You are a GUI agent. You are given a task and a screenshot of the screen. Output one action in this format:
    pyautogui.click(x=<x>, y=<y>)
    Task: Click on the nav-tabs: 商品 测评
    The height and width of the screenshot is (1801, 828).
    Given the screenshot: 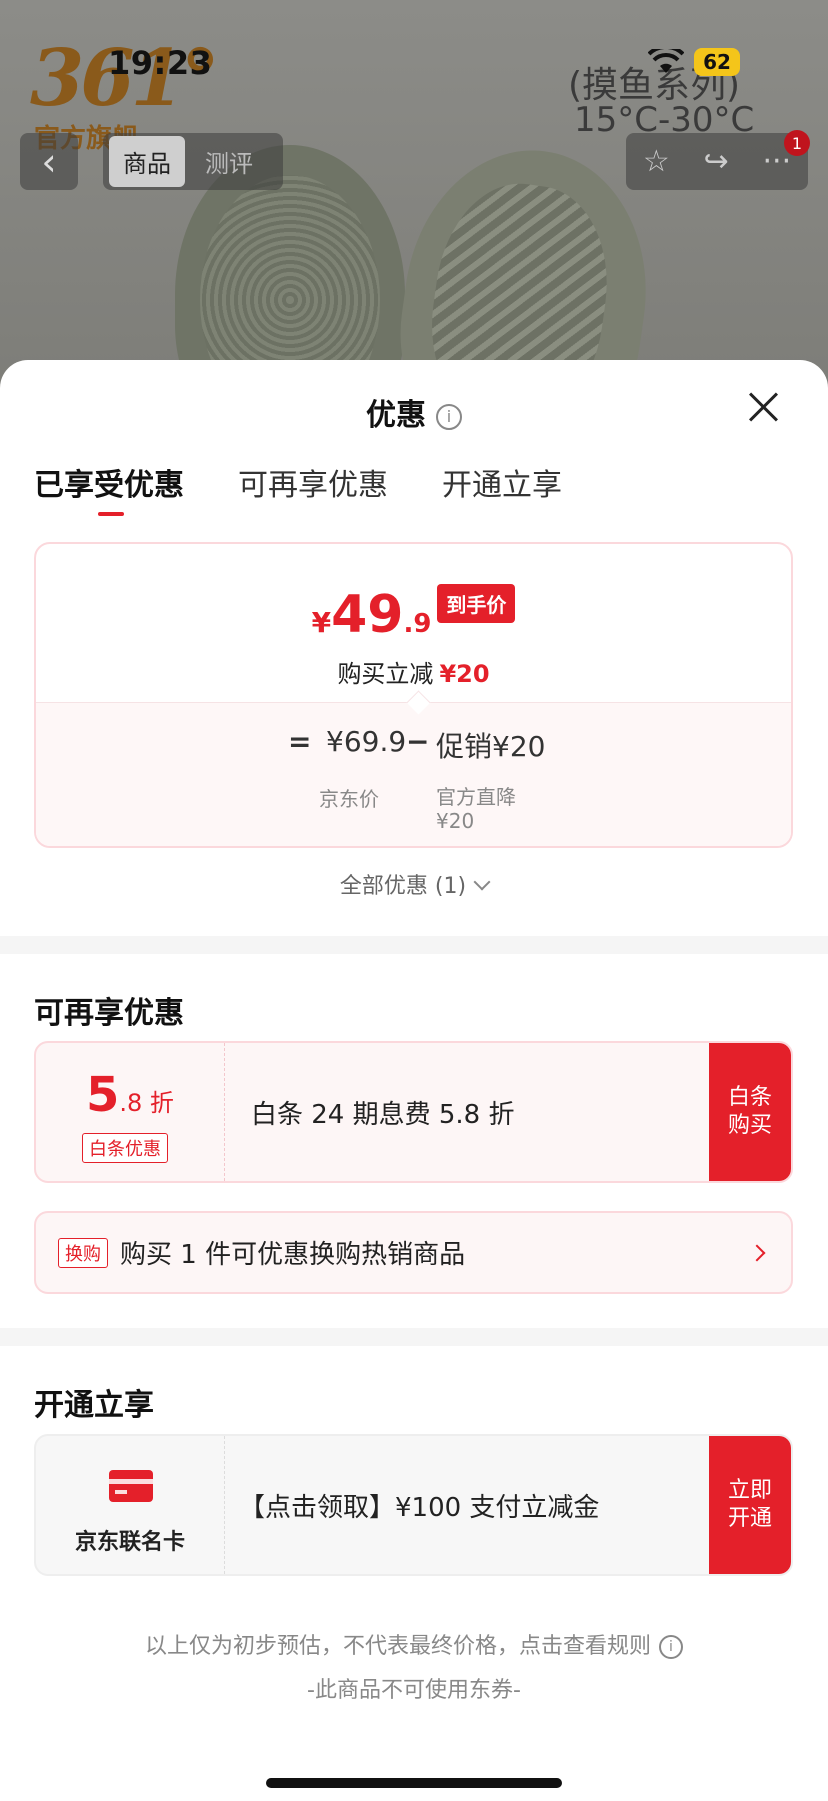 What is the action you would take?
    pyautogui.click(x=193, y=161)
    